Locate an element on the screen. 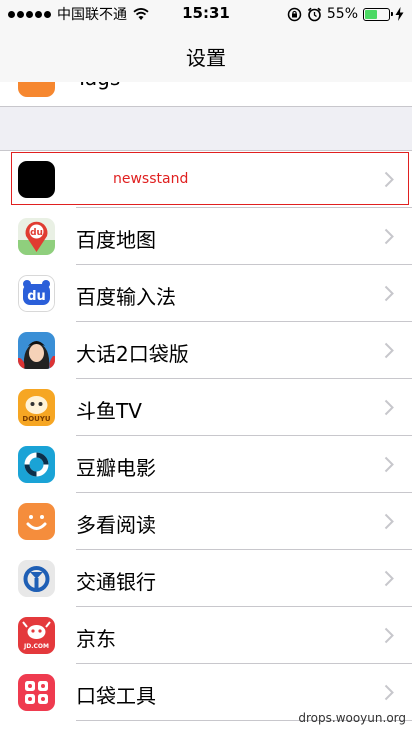 This screenshot has height=730, width=412. settings-row-baidu-input: du 百度输入法 is located at coordinates (206, 293).